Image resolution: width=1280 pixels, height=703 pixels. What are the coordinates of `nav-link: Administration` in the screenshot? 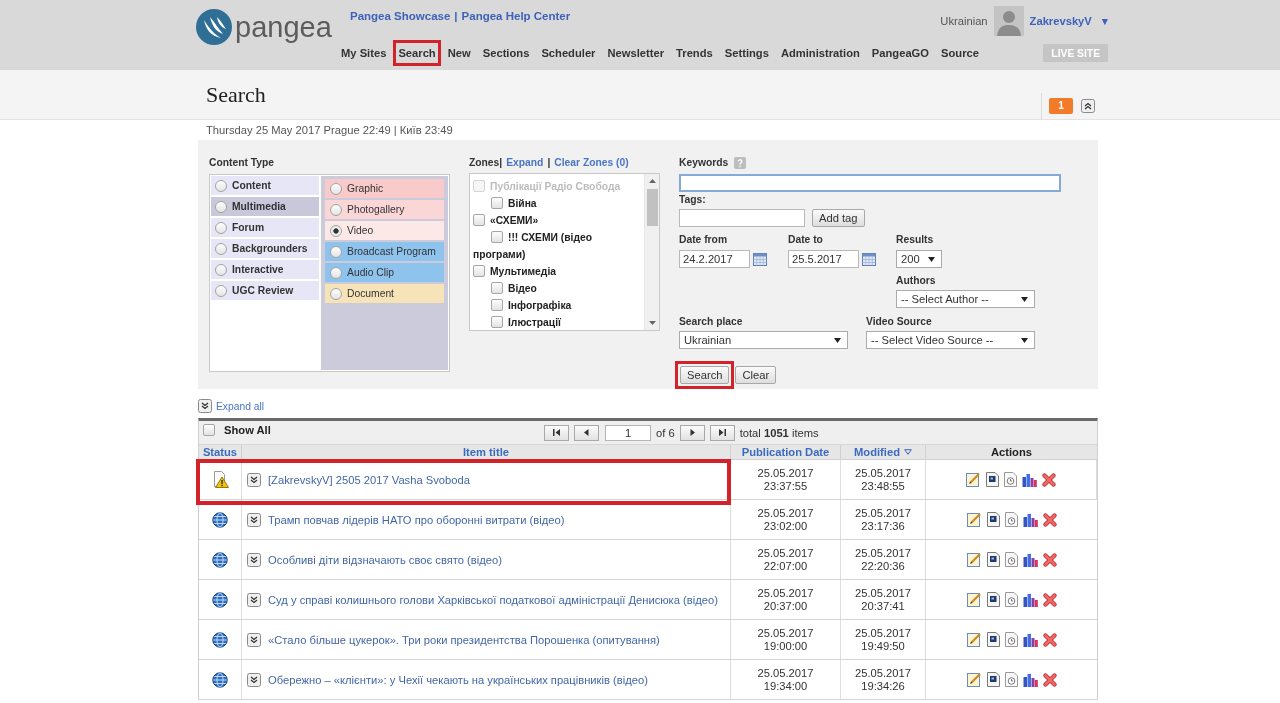 It's located at (820, 53).